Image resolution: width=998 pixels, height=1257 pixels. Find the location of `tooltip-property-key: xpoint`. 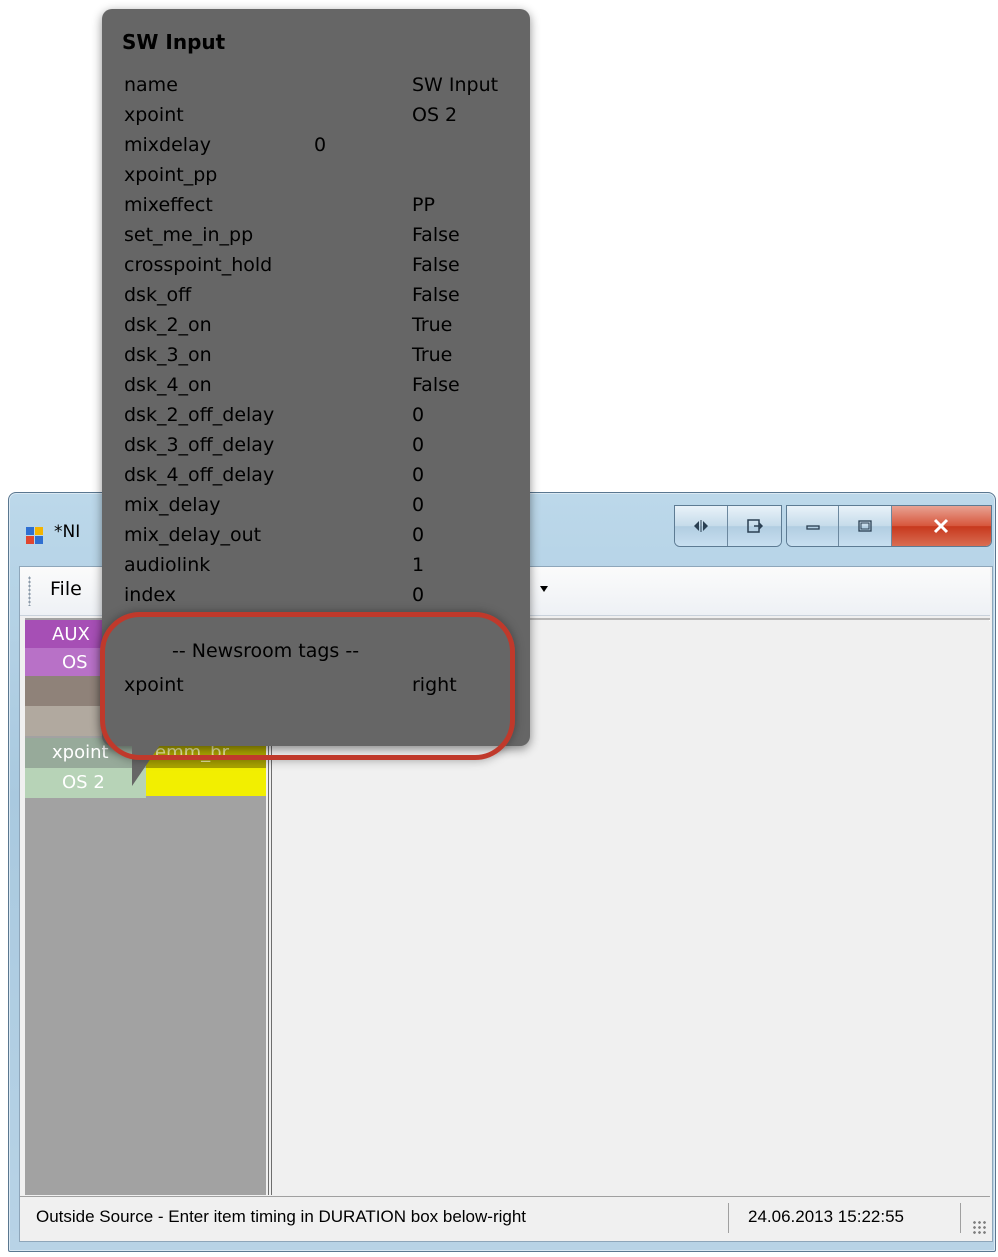

tooltip-property-key: xpoint is located at coordinates (154, 115).